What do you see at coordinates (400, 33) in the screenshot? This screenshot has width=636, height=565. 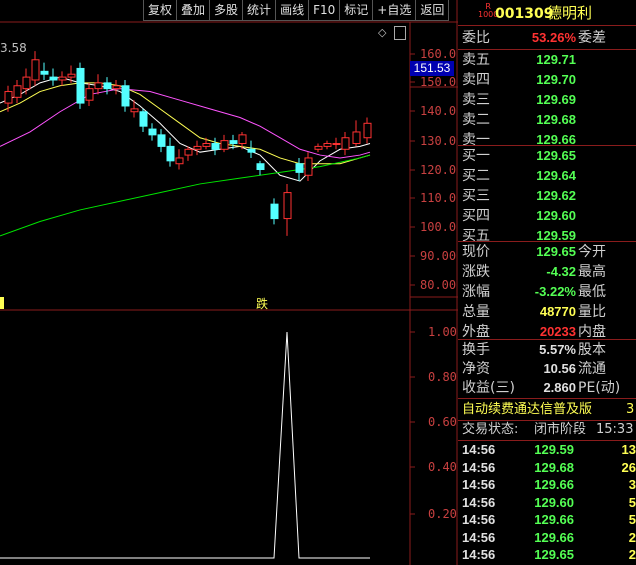 I see `collapse-button` at bounding box center [400, 33].